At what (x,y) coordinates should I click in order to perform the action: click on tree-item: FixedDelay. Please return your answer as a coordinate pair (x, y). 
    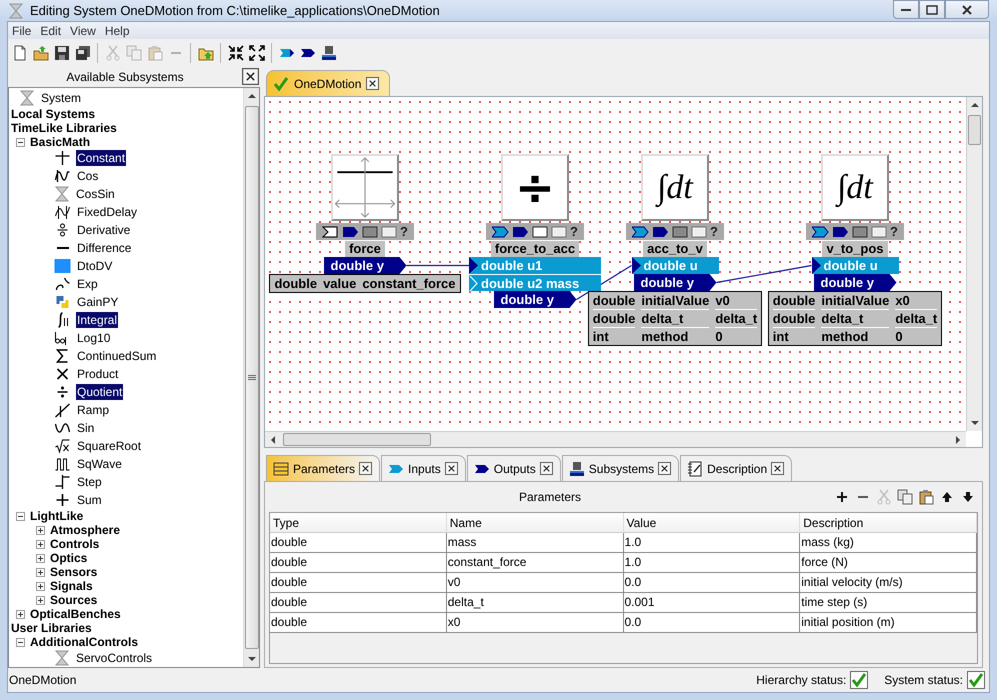
    Looking at the image, I should click on (107, 212).